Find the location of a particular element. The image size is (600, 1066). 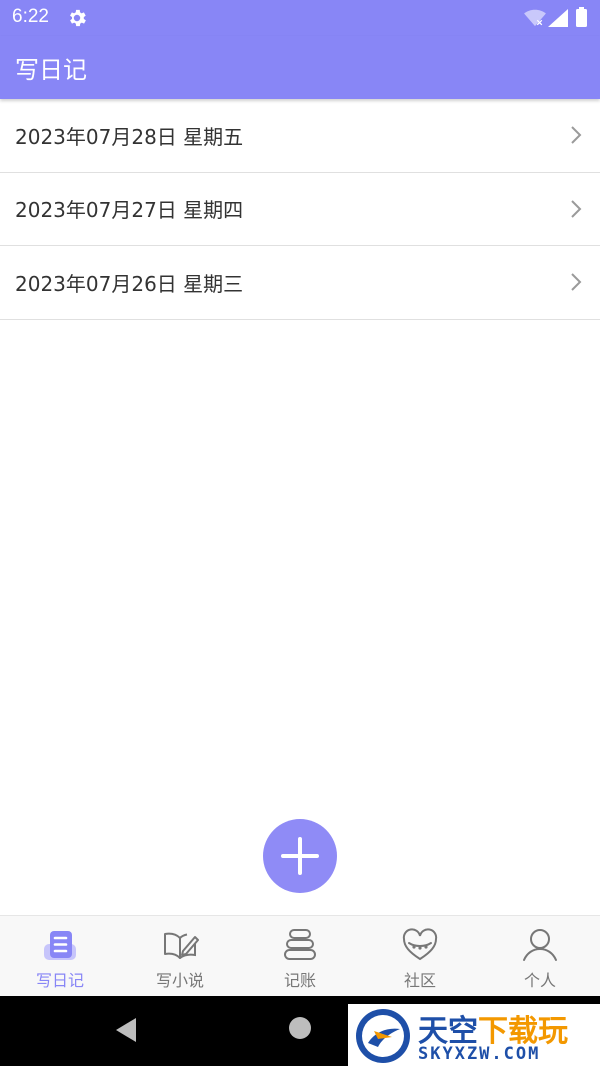

diary-icon is located at coordinates (60, 945).